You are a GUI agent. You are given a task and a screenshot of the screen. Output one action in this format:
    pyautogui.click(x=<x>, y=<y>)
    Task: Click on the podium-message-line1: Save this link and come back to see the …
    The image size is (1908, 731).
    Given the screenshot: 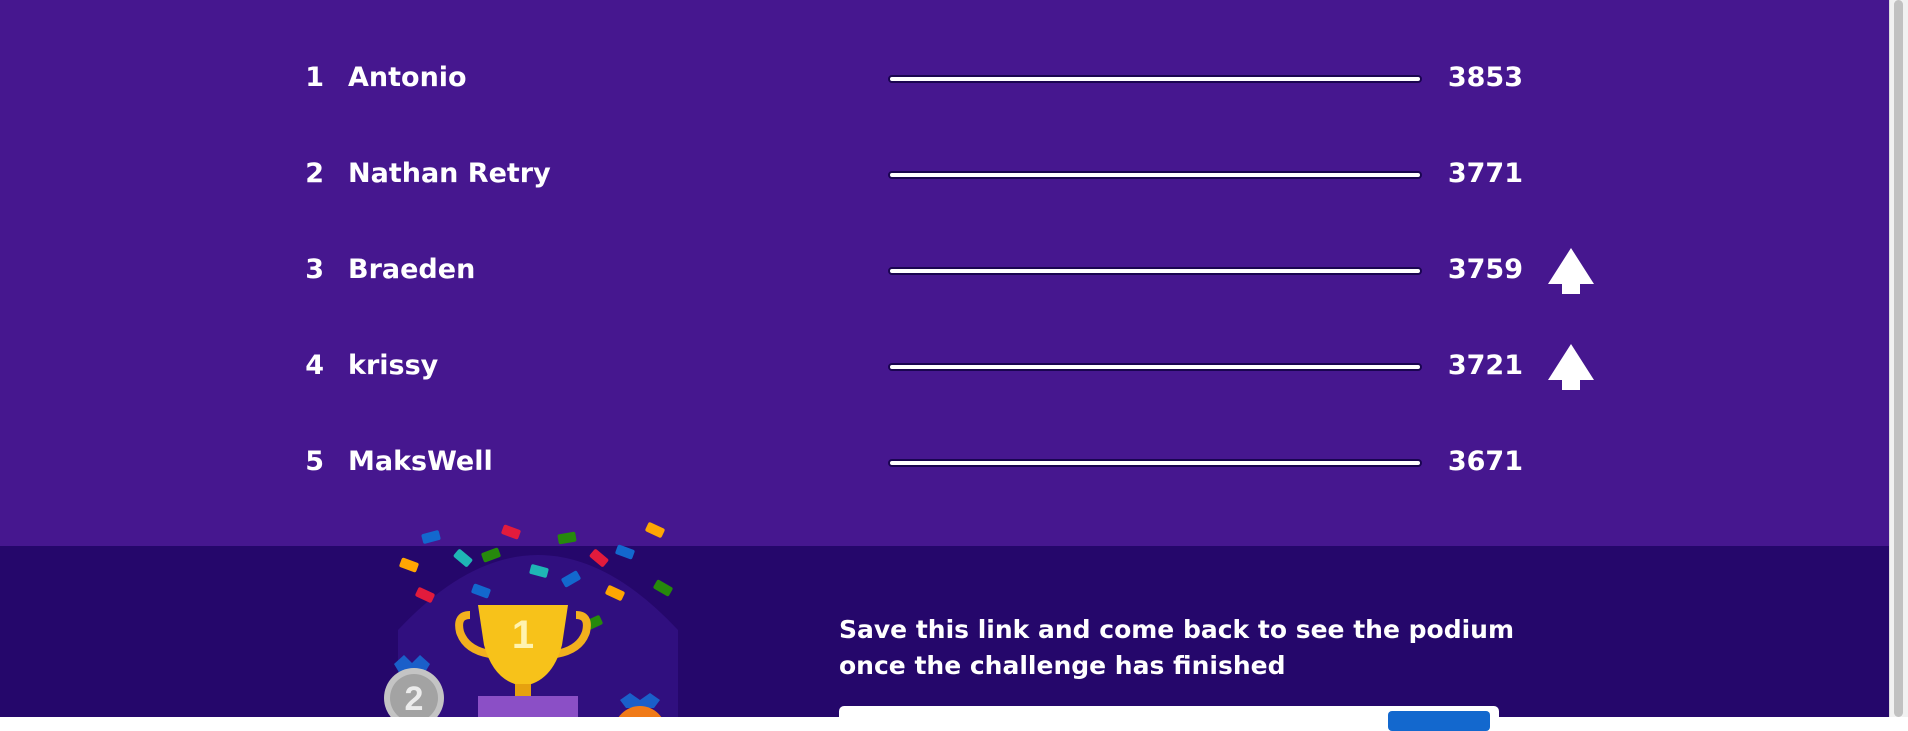 What is the action you would take?
    pyautogui.click(x=1176, y=629)
    